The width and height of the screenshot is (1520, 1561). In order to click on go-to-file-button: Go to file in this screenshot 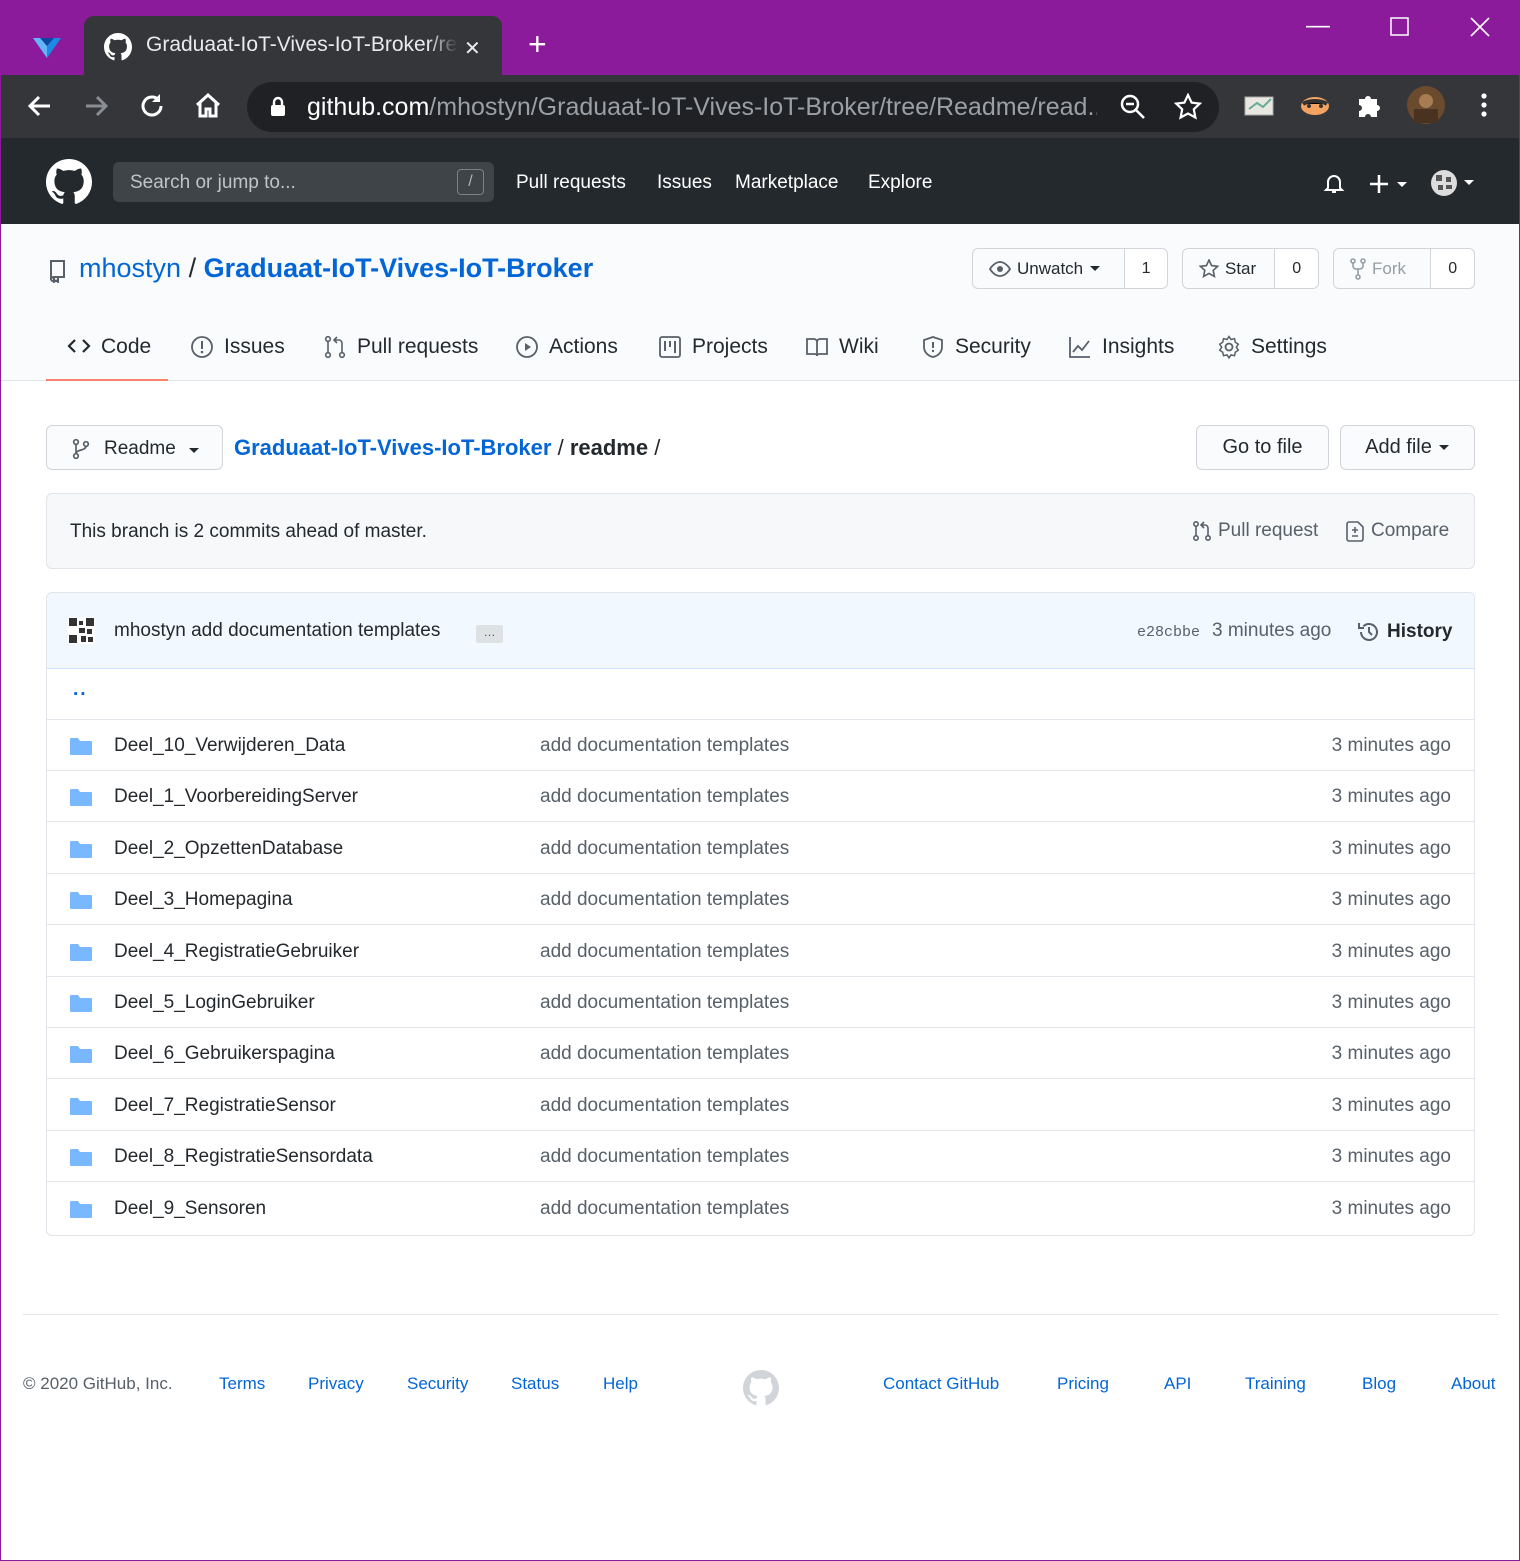, I will do `click(1262, 447)`.